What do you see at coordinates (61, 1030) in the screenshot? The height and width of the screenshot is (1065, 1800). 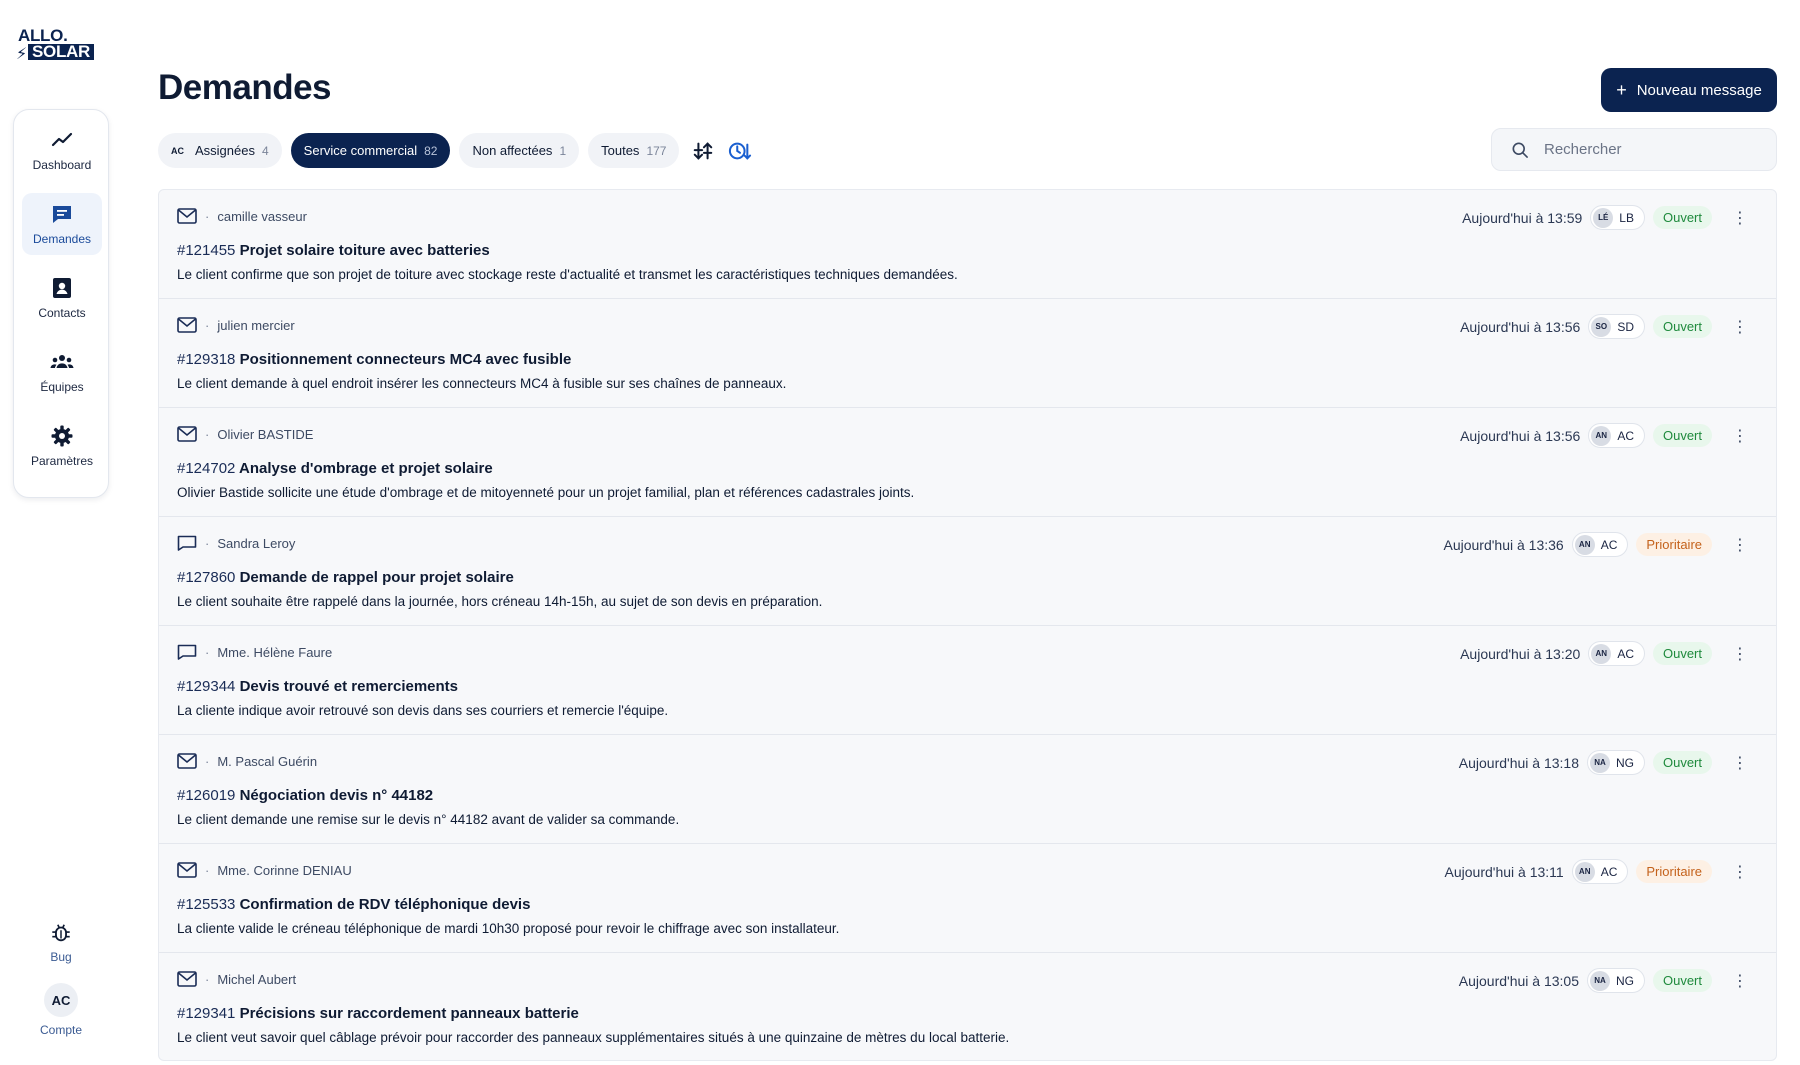 I see `account-label: Compte` at bounding box center [61, 1030].